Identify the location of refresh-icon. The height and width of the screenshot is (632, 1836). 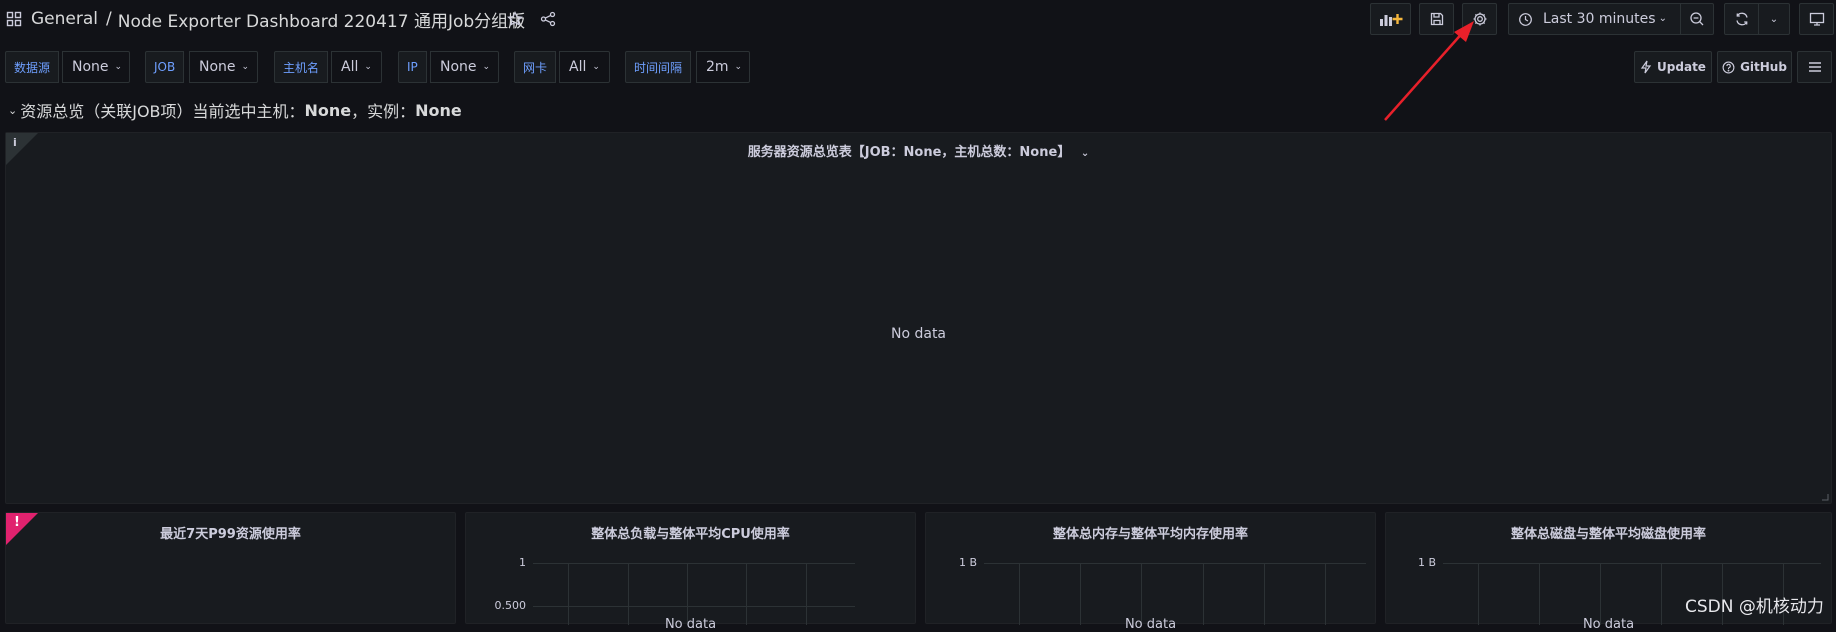
(1742, 19).